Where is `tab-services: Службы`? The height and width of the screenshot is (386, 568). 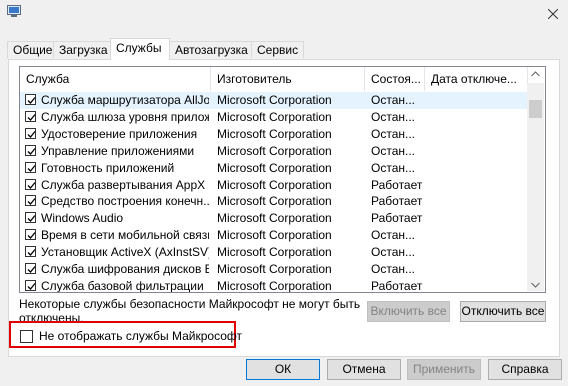 tab-services: Службы is located at coordinates (140, 49).